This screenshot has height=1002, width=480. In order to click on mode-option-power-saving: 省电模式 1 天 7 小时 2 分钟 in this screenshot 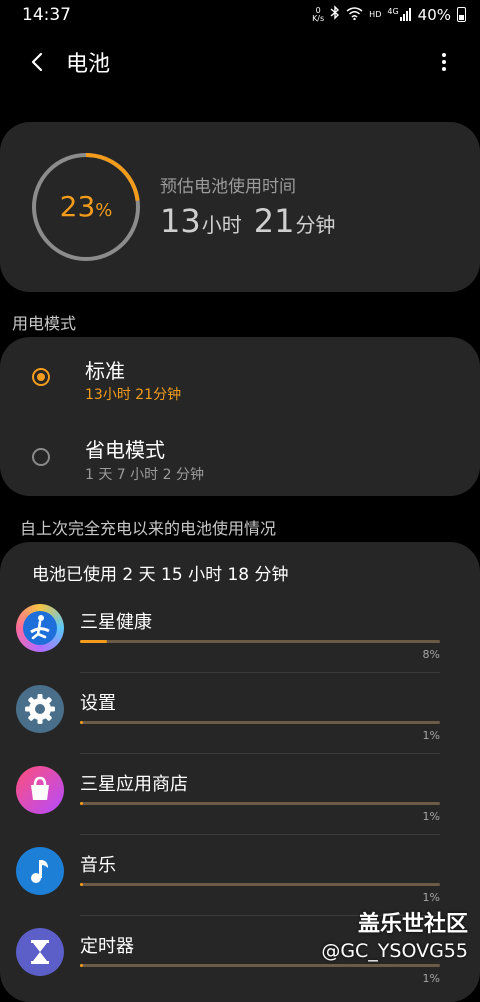, I will do `click(240, 456)`.